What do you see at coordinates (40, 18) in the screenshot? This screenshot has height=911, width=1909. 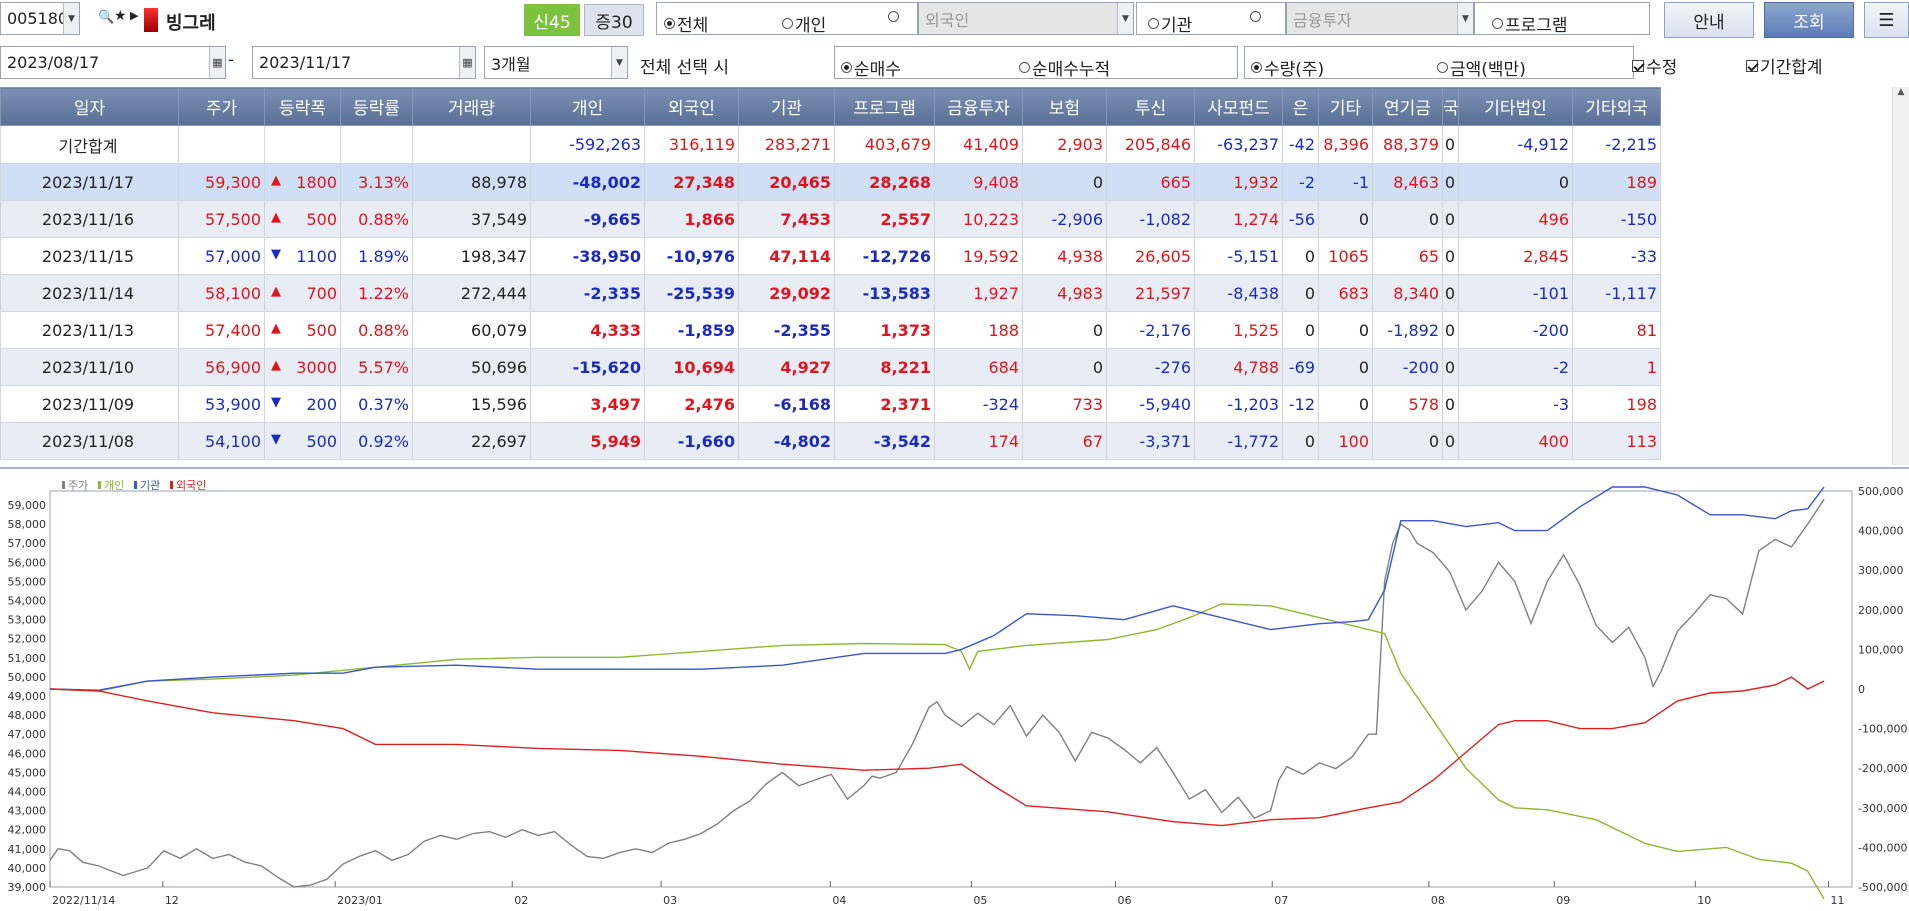 I see `stock-code-input: 005180 ▼` at bounding box center [40, 18].